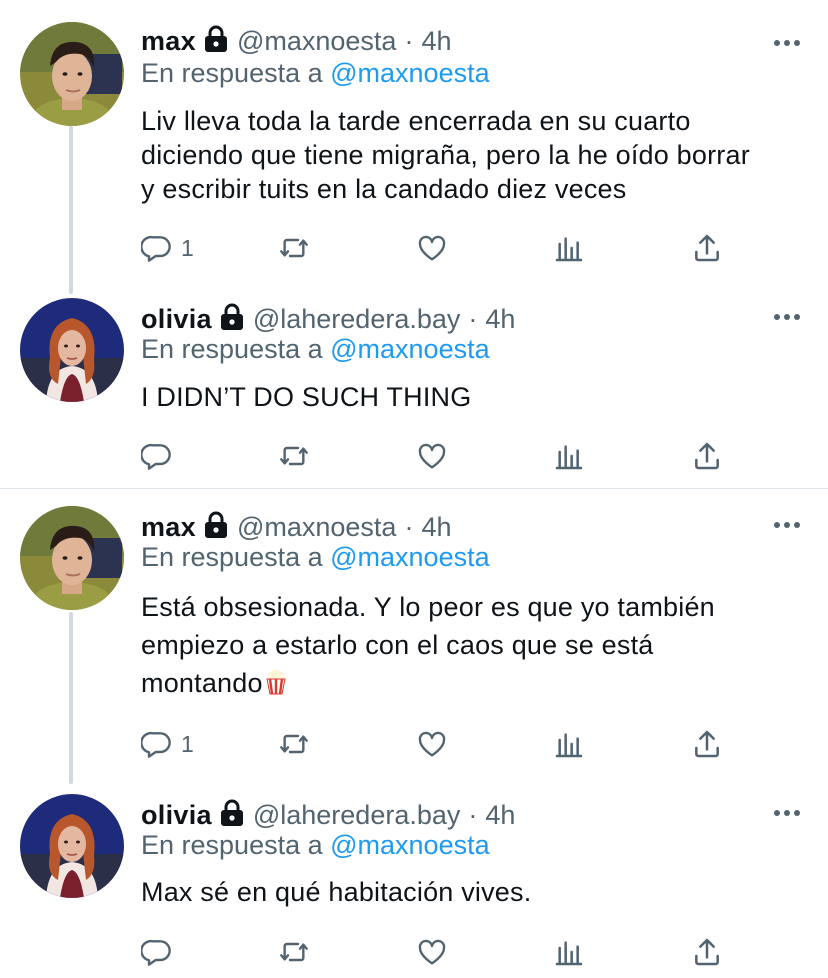 This screenshot has width=828, height=978. I want to click on reply-mention-link: @maxnoesta, so click(409, 845).